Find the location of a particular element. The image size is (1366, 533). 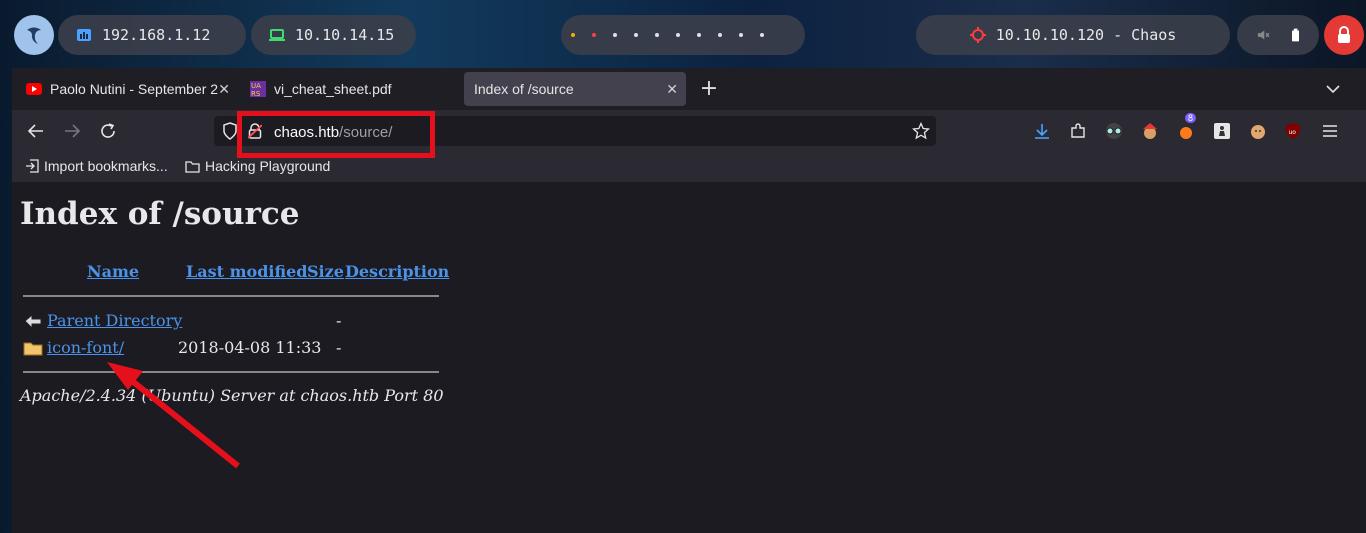

column-header-modified: Last modified is located at coordinates (246, 271).